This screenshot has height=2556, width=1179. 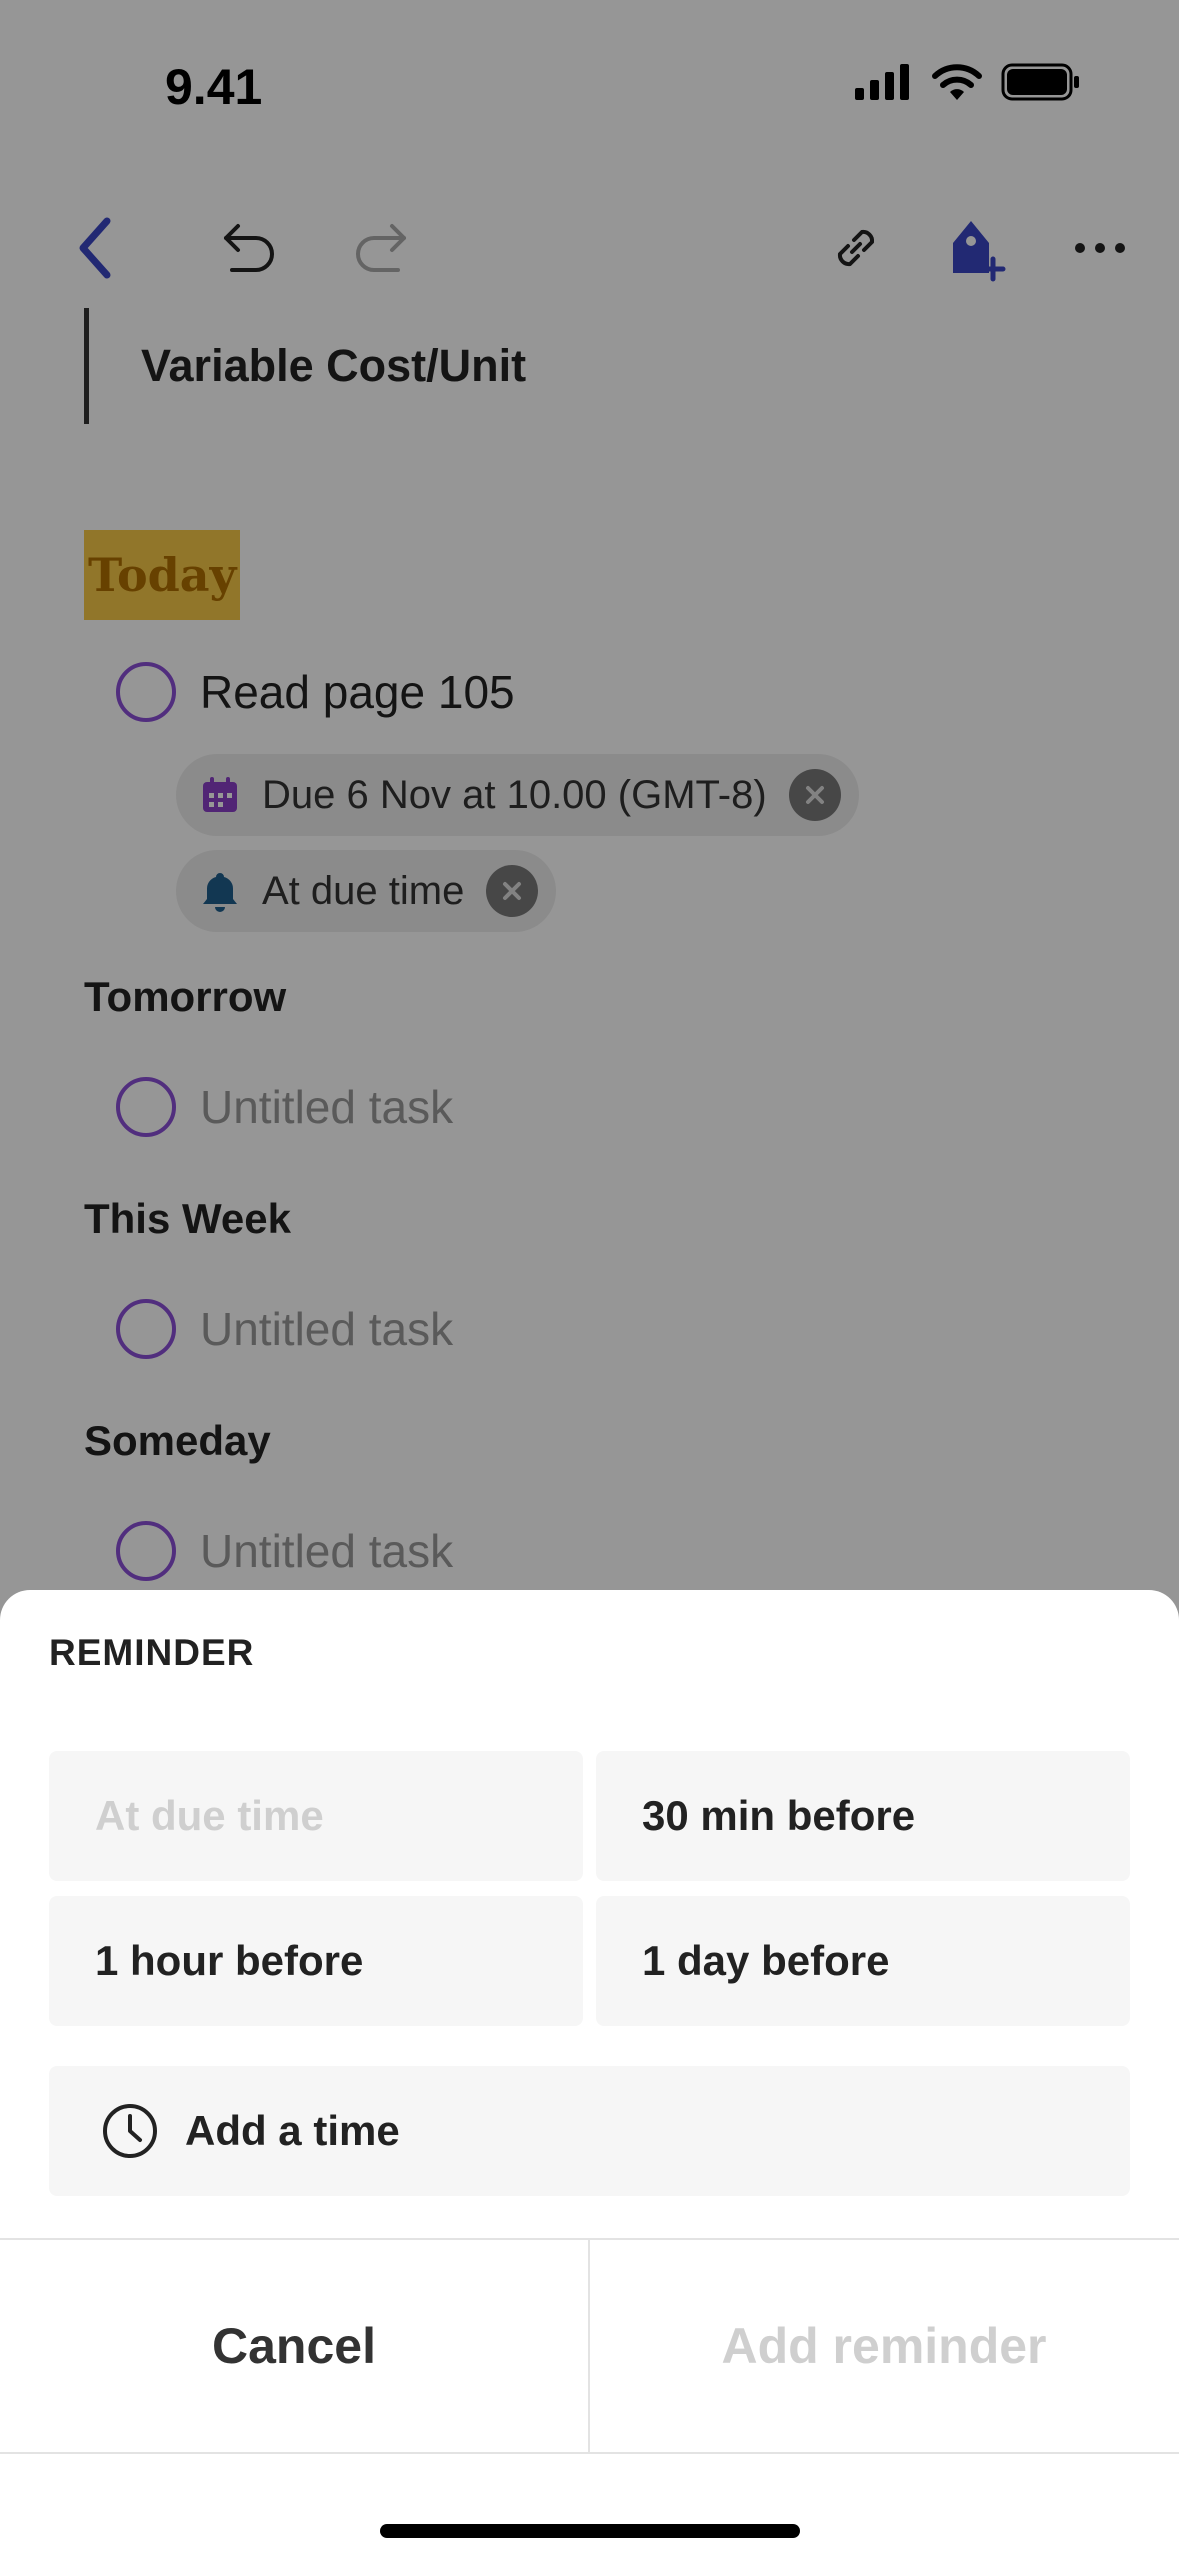 What do you see at coordinates (863, 1961) in the screenshot?
I see `option-1-day-before: 1 day before` at bounding box center [863, 1961].